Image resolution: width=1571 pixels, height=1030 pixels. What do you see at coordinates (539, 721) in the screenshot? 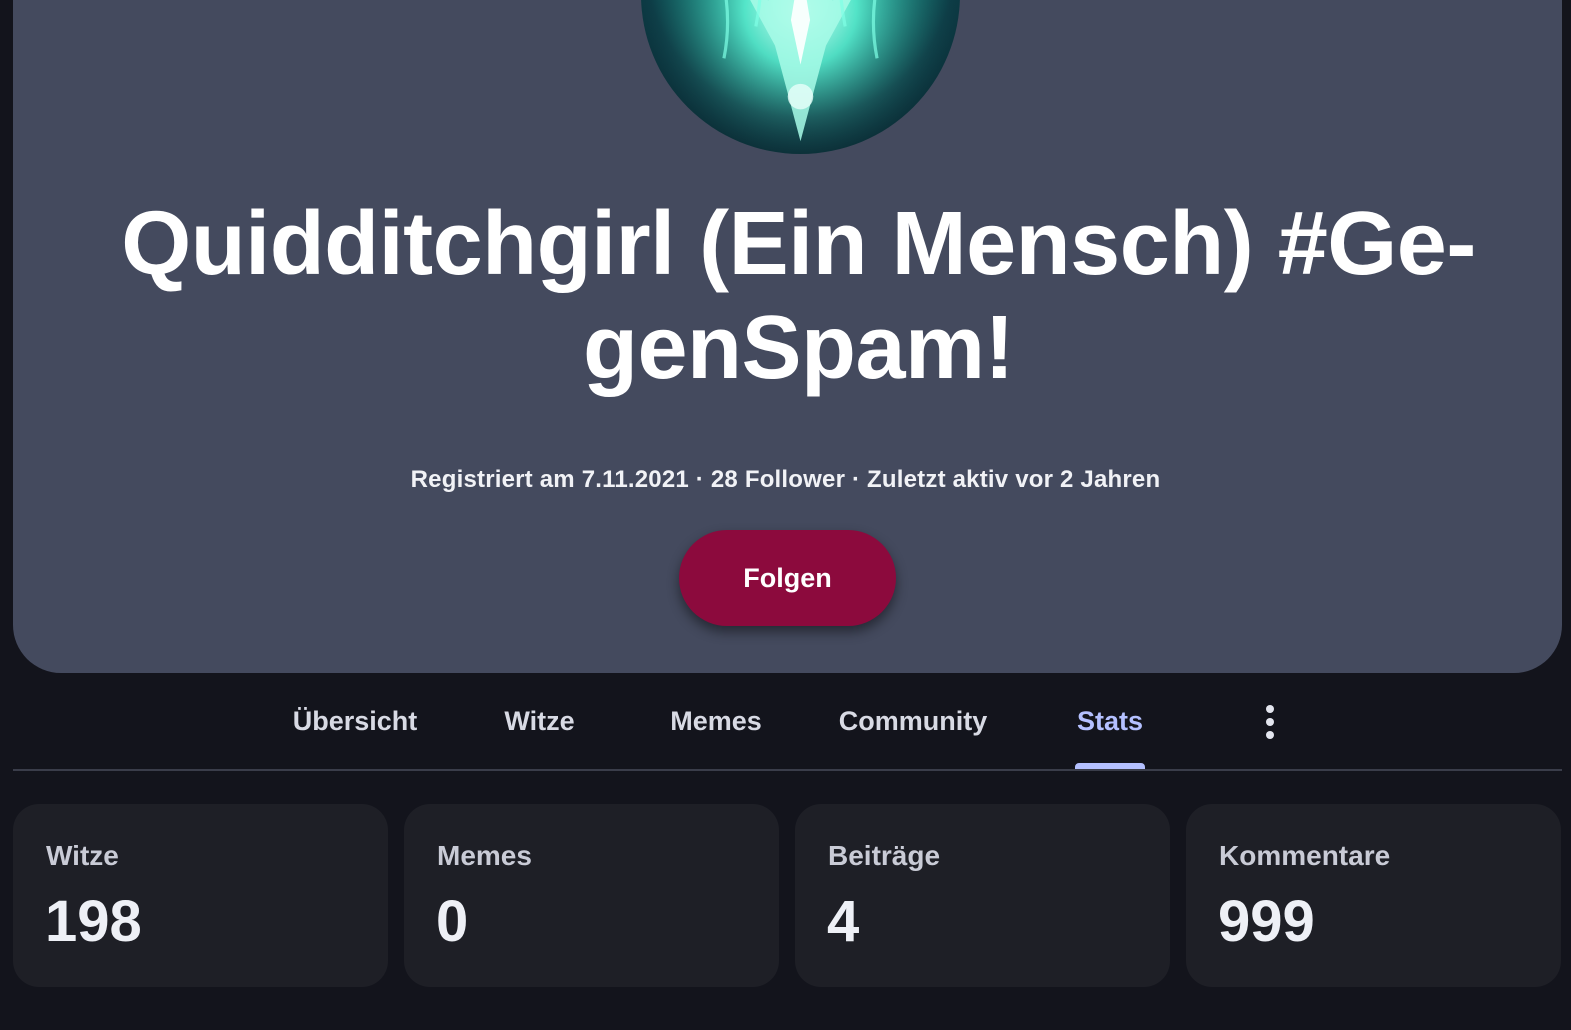
I see `tab-witze: Witze` at bounding box center [539, 721].